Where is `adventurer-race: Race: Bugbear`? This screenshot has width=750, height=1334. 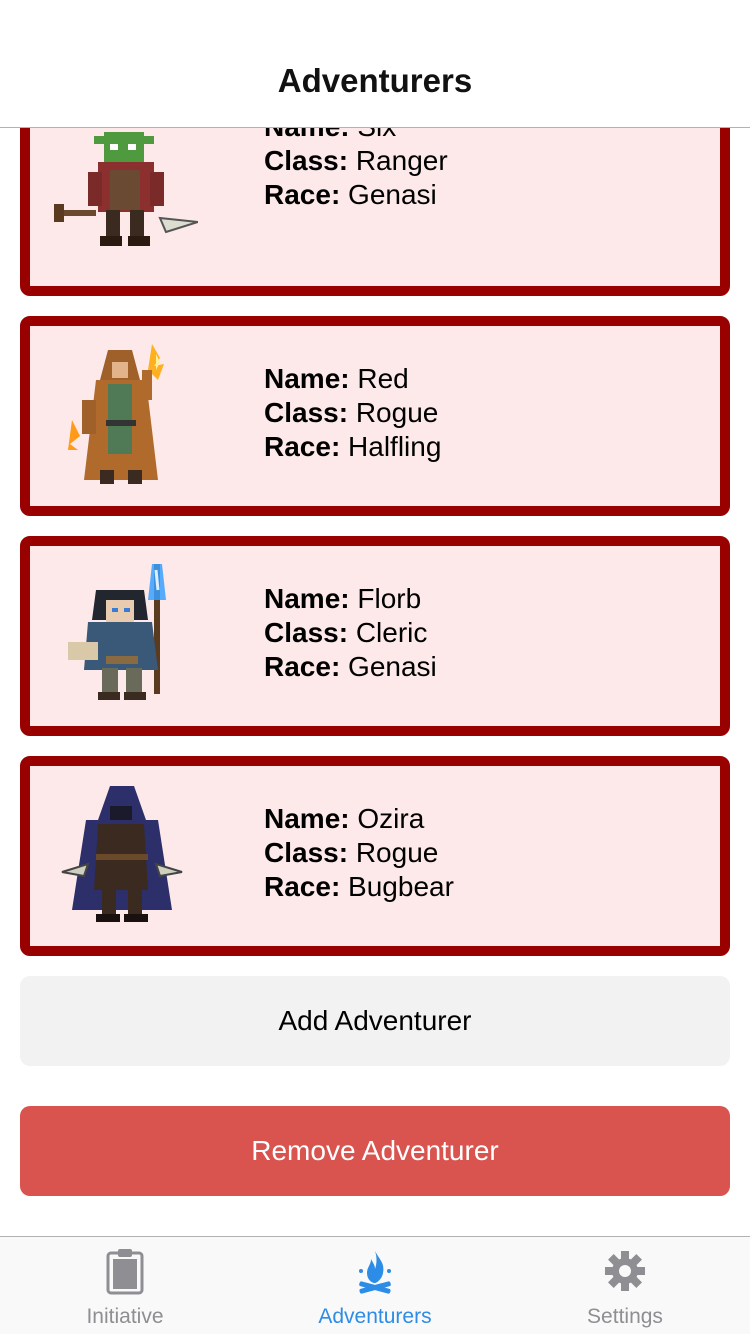 adventurer-race: Race: Bugbear is located at coordinates (359, 886).